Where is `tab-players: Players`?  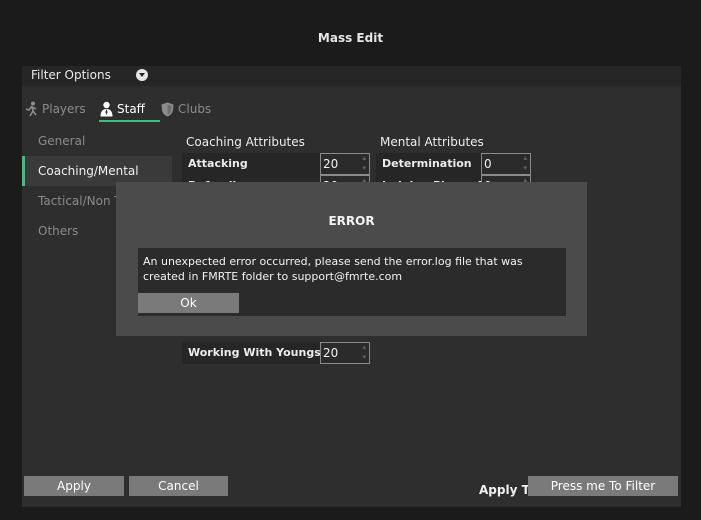 tab-players: Players is located at coordinates (55, 109).